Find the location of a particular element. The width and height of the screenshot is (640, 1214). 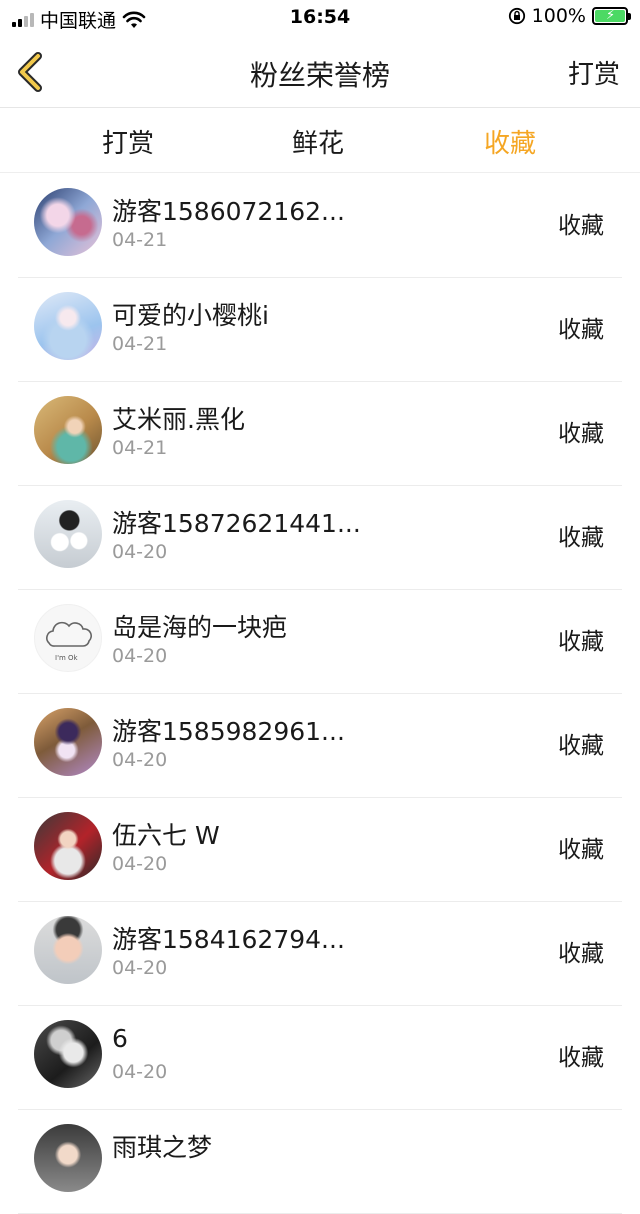

status-right: 100% ⚡ is located at coordinates (569, 16).